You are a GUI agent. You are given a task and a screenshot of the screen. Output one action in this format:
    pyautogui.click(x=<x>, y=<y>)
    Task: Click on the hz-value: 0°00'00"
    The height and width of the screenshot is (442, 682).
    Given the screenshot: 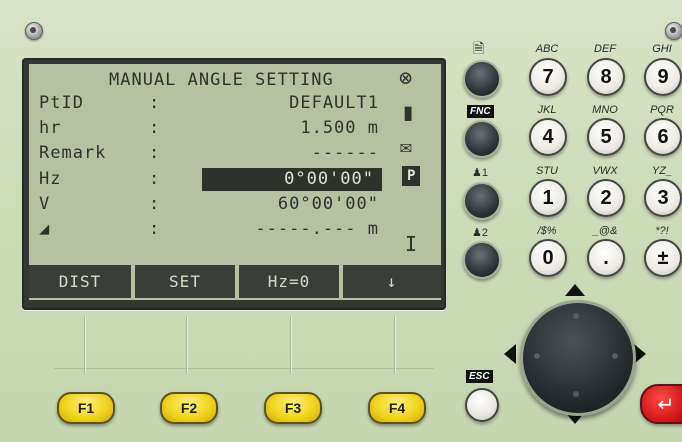 What is the action you would take?
    pyautogui.click(x=329, y=179)
    